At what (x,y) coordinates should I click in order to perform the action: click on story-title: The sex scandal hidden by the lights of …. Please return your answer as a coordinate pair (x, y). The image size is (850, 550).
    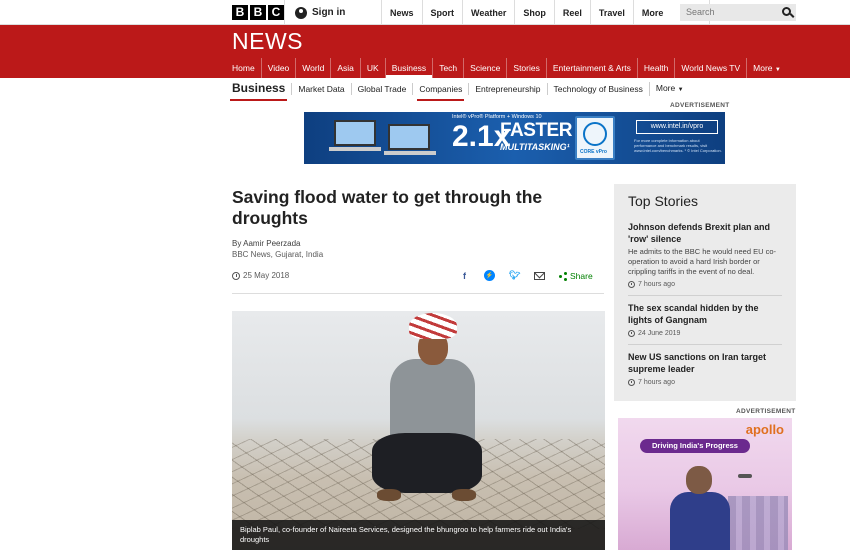
    Looking at the image, I should click on (705, 314).